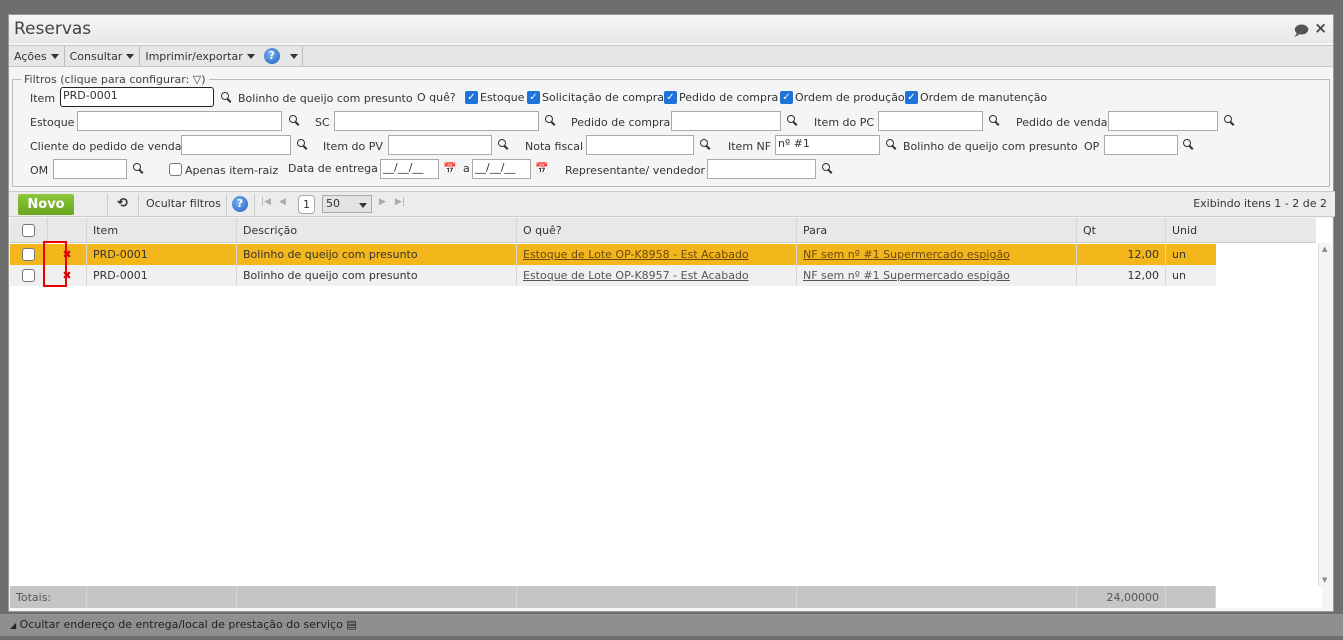 This screenshot has height=640, width=1343. What do you see at coordinates (1241, 230) in the screenshot?
I see `col-unid: Unid` at bounding box center [1241, 230].